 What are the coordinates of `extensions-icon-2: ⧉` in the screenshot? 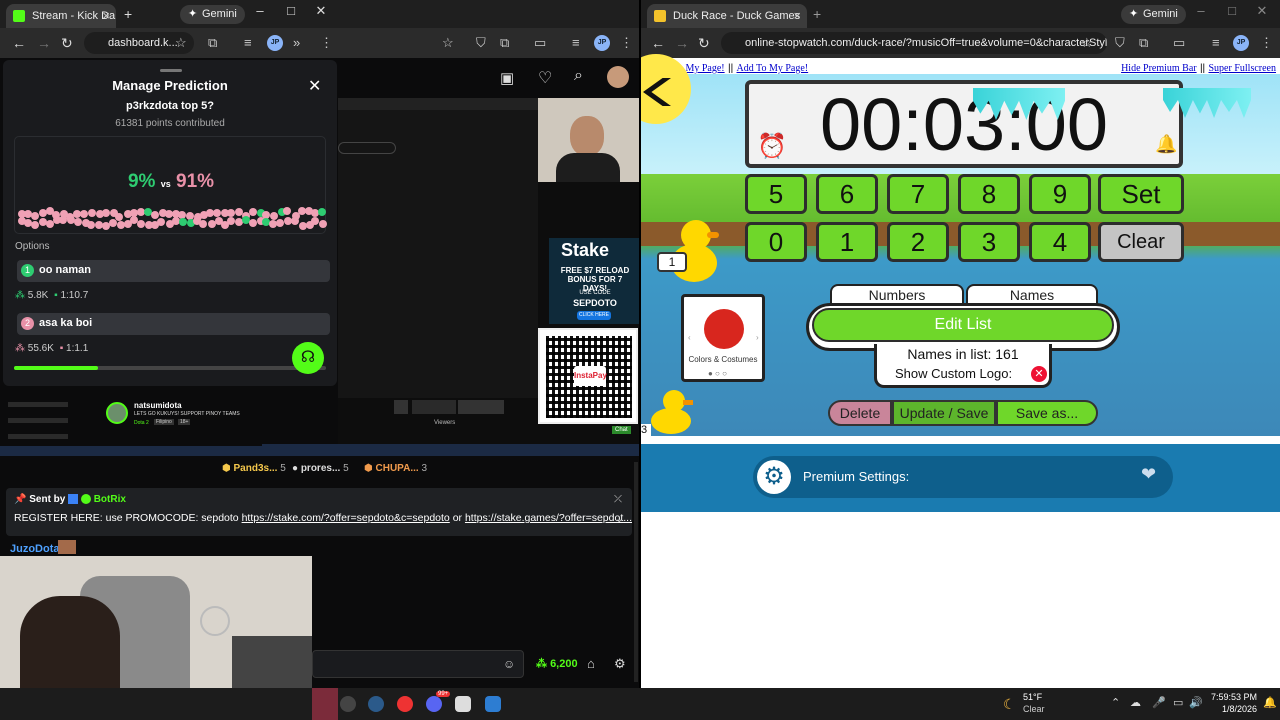 It's located at (504, 43).